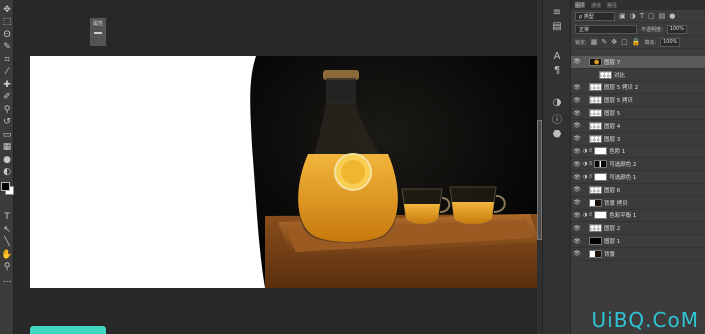 This screenshot has height=334, width=705. Describe the element at coordinates (7, 48) in the screenshot. I see `quick-select-icon: ✎` at that location.